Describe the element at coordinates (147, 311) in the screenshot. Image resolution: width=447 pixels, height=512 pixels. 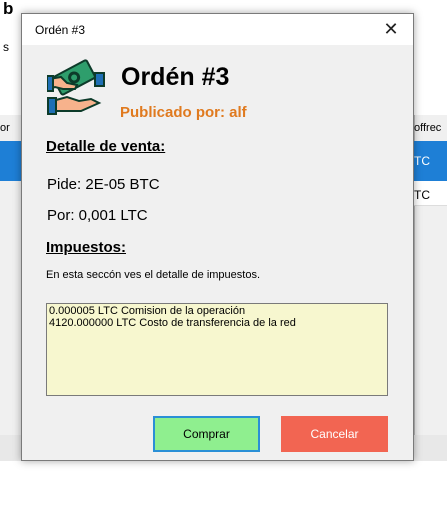
I see `tax-line: 0.000005 LTC Comision de la operación` at that location.